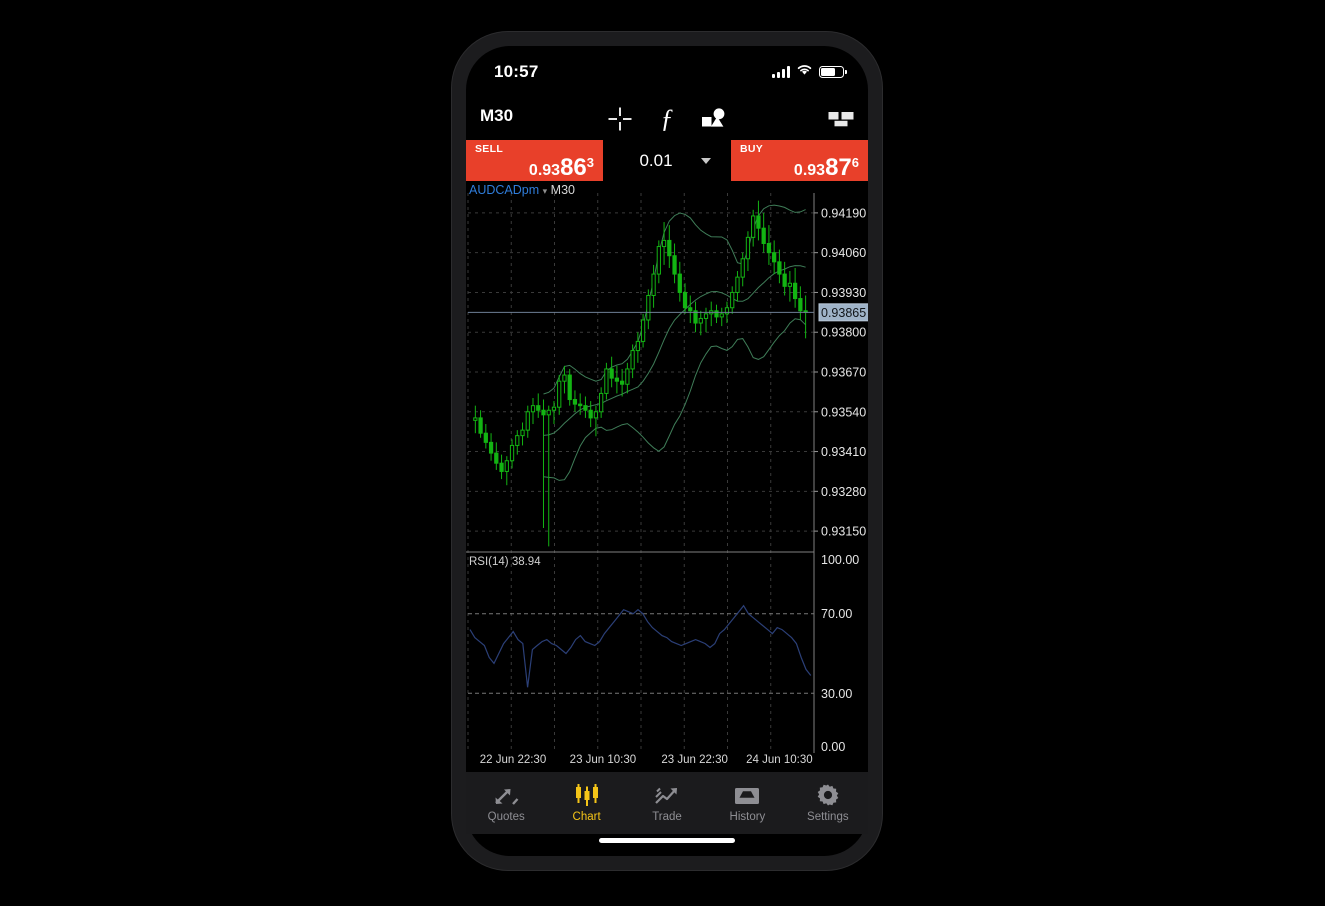 This screenshot has height=906, width=1325. I want to click on buy-price-prefix: 0.93, so click(809, 170).